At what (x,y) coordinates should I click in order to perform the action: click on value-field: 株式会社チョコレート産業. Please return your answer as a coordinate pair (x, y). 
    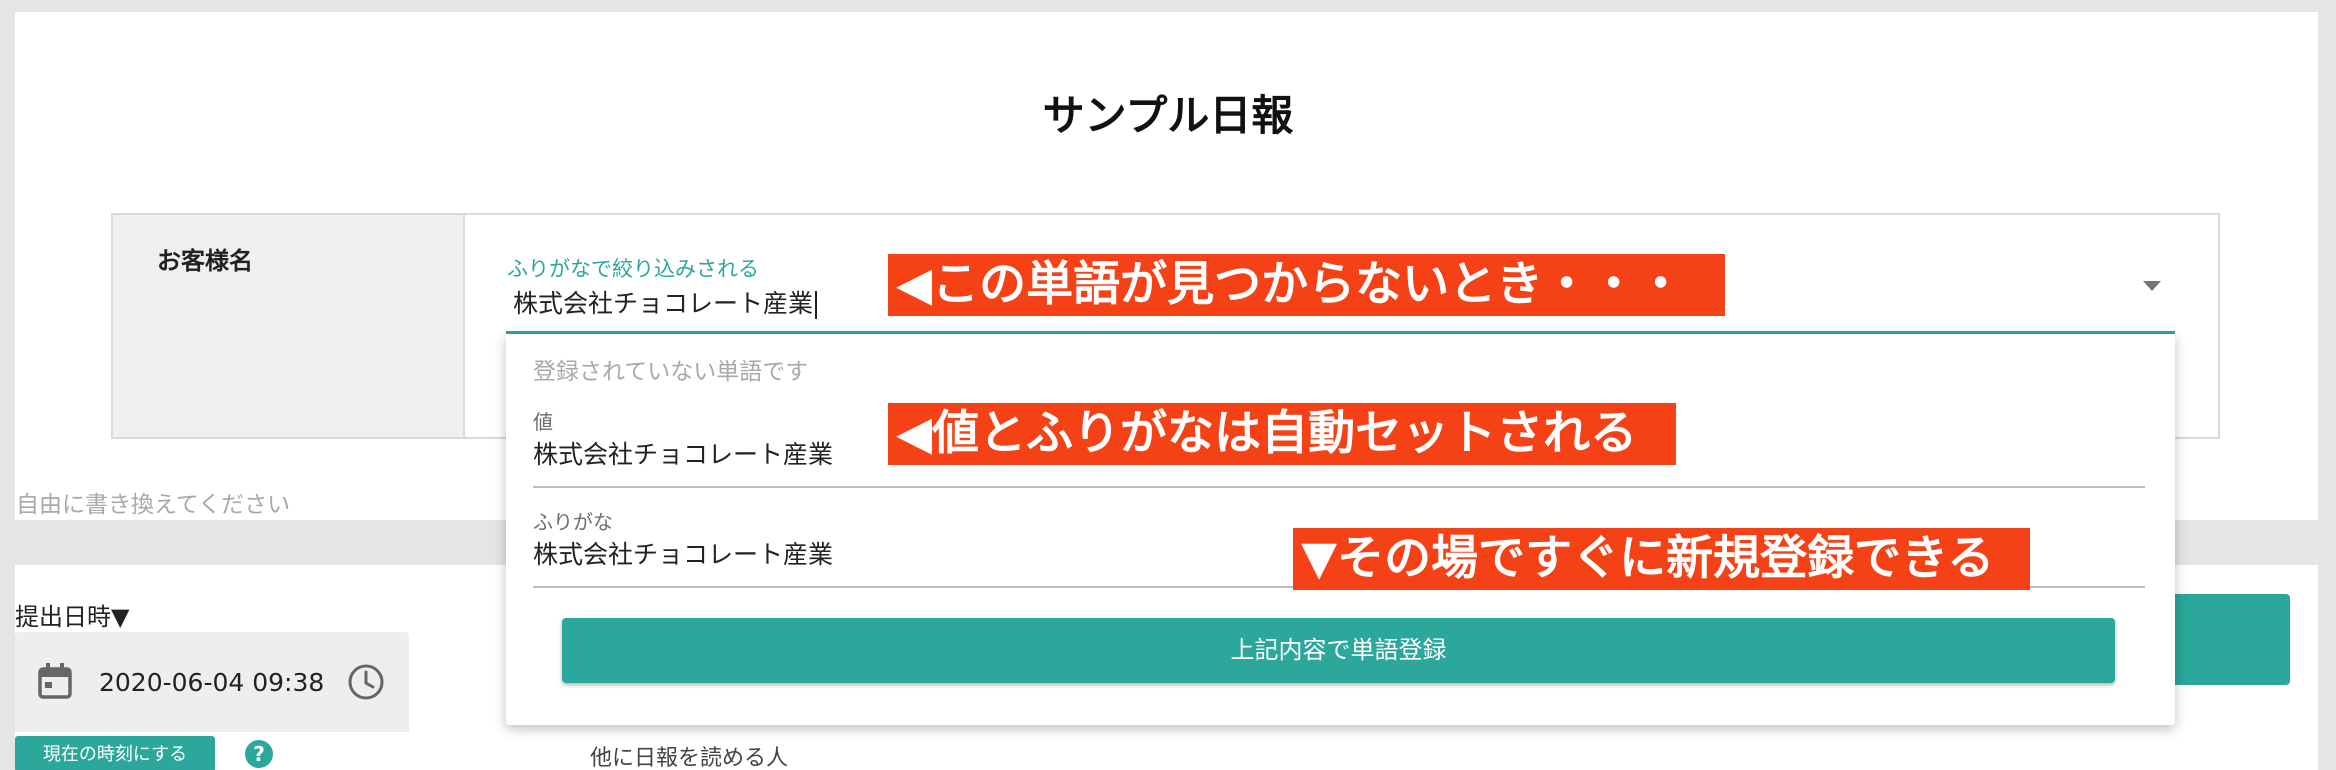
    Looking at the image, I should click on (683, 453).